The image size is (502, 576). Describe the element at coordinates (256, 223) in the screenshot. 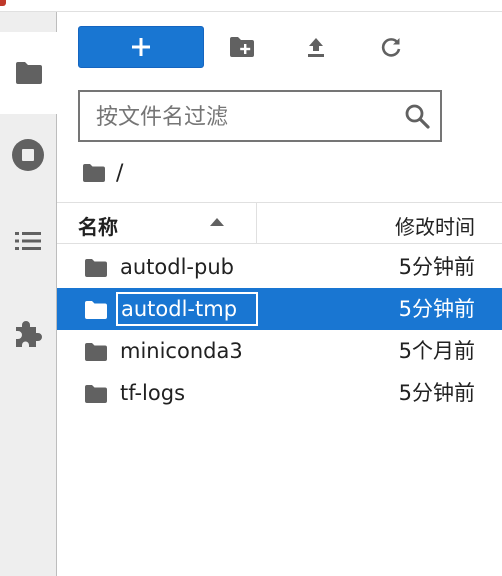

I see `column-divider` at that location.